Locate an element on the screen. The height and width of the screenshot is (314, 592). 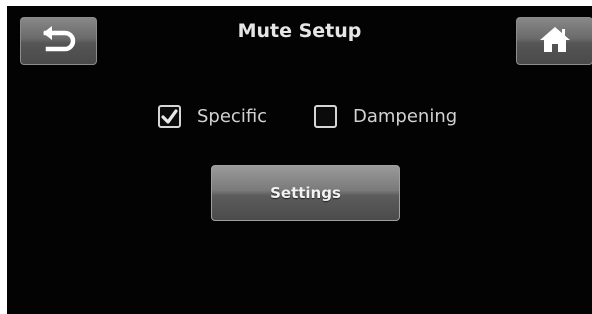
checkmark-icon is located at coordinates (169, 116).